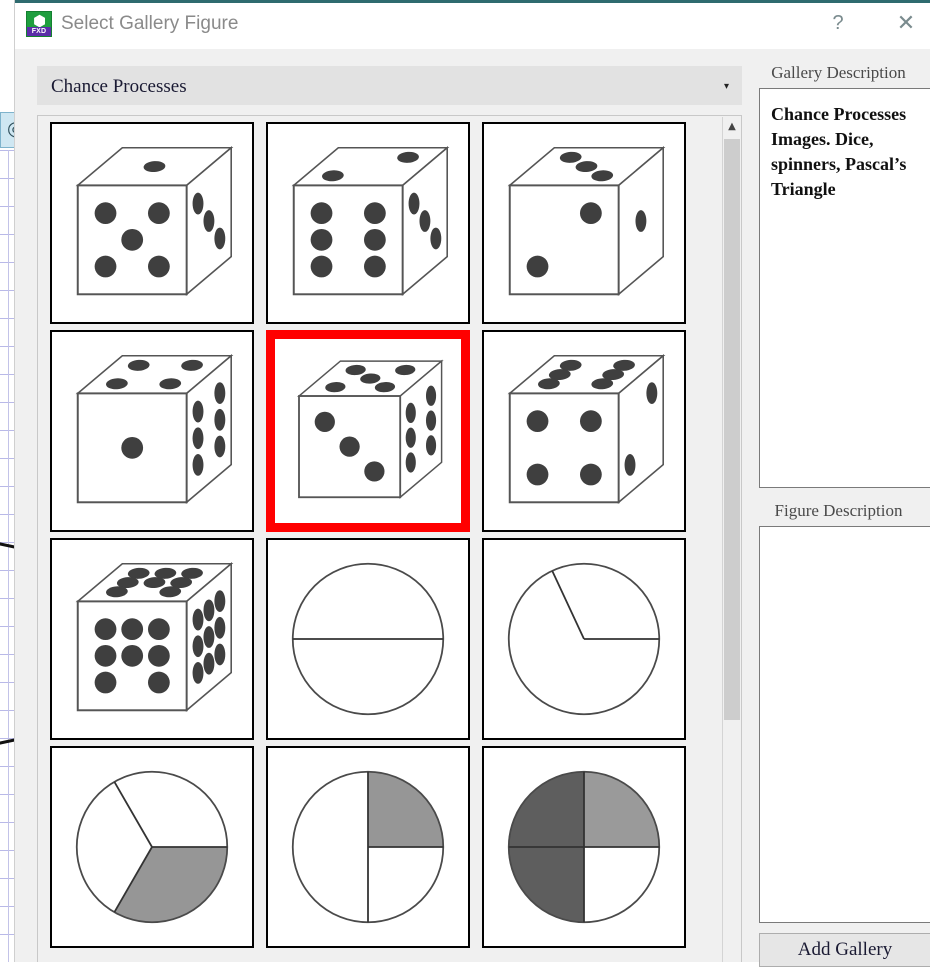 The image size is (930, 967). What do you see at coordinates (119, 86) in the screenshot?
I see `gallery-select-value: Chance Processes` at bounding box center [119, 86].